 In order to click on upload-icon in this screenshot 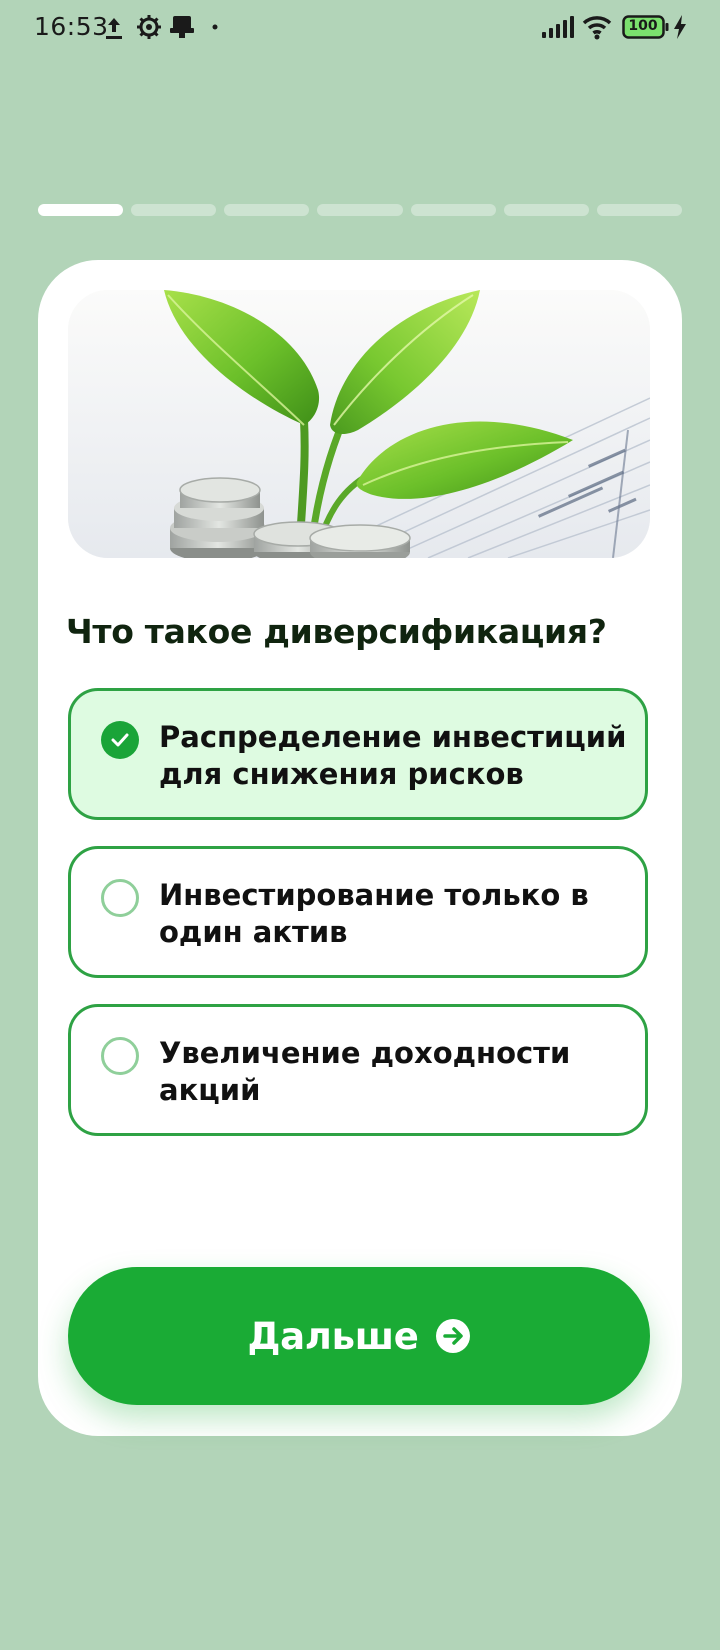, I will do `click(114, 28)`.